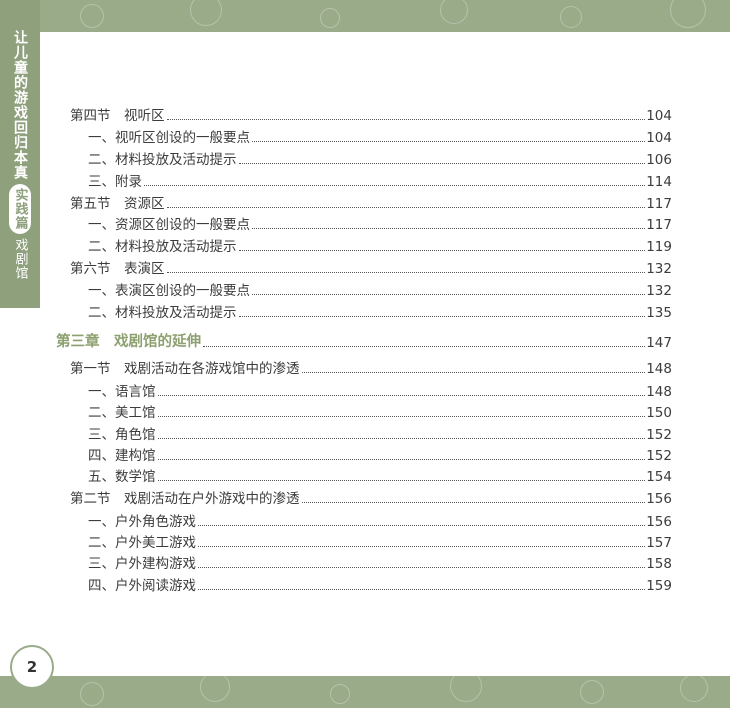  I want to click on toc-entry-item: 一、户外角色游戏 156, so click(380, 520).